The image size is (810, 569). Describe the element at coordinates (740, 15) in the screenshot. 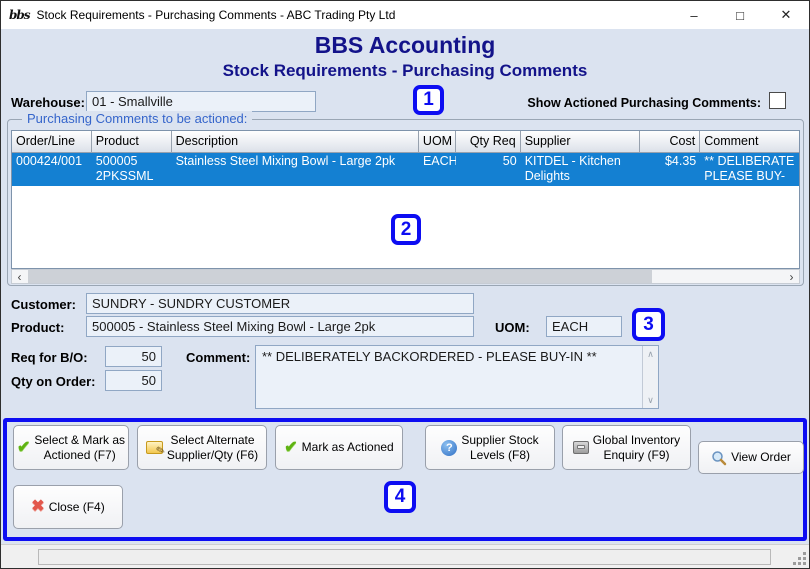

I see `maximize-button: □` at that location.